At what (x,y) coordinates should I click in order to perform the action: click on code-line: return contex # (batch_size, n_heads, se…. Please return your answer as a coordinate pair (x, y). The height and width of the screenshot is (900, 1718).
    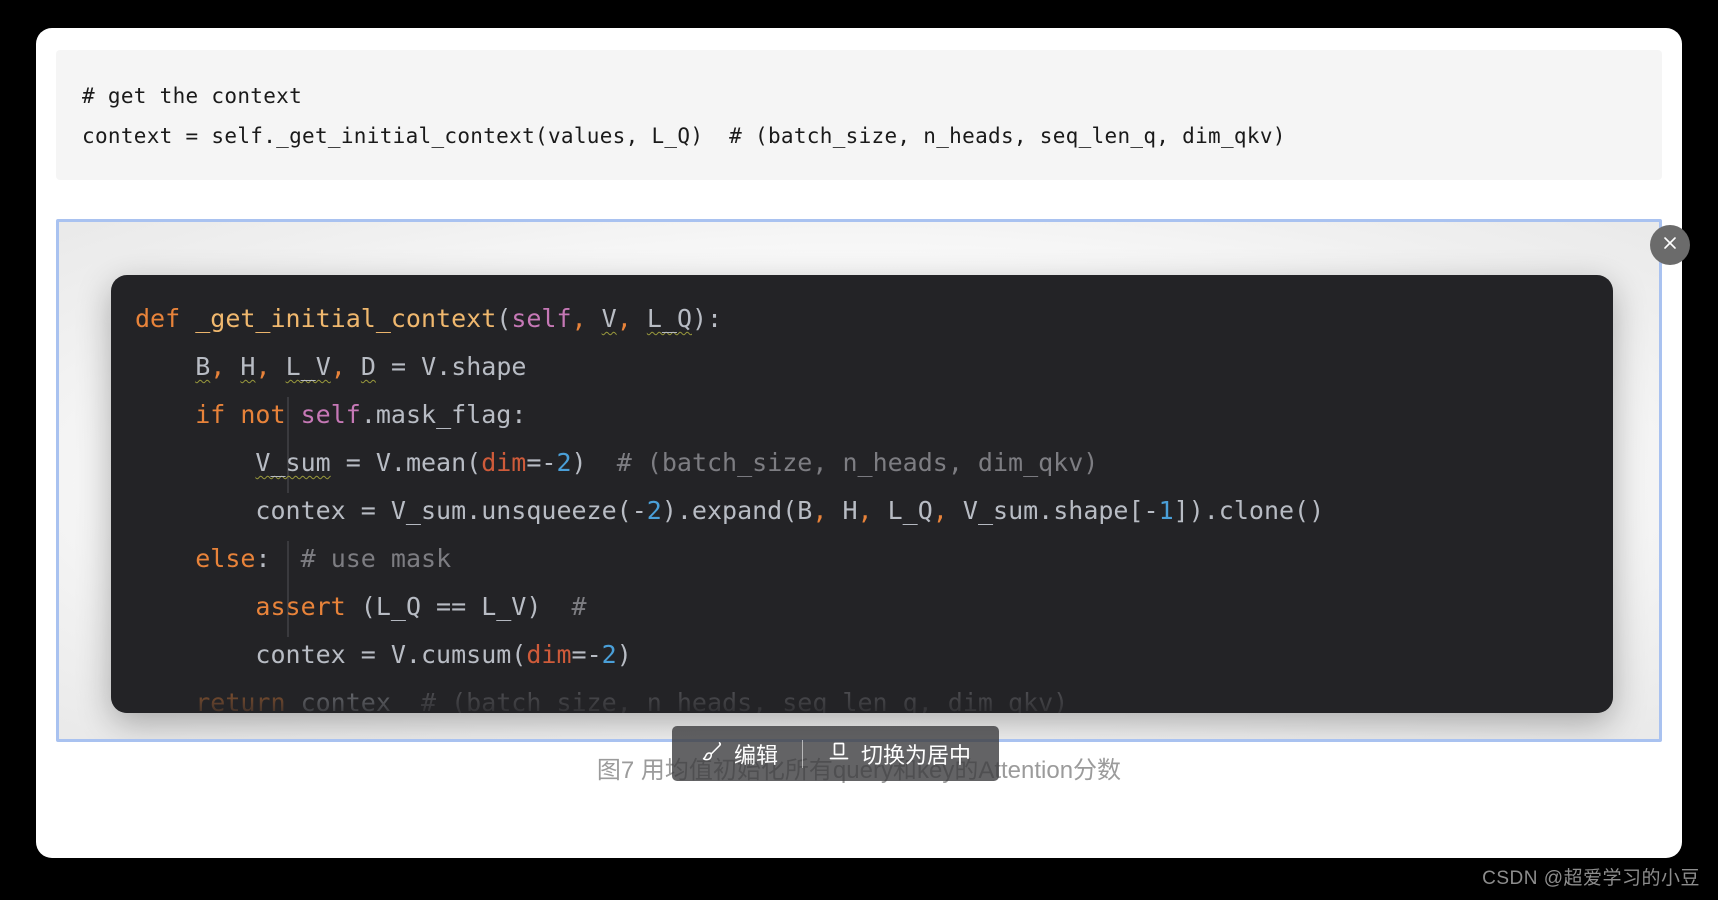
    Looking at the image, I should click on (862, 696).